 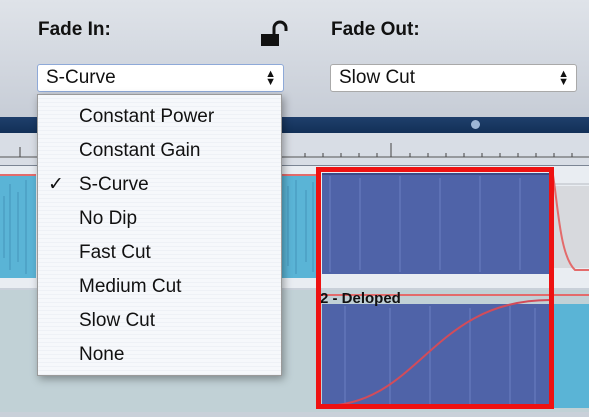 I want to click on fade-in-label: Fade In:, so click(x=74, y=29).